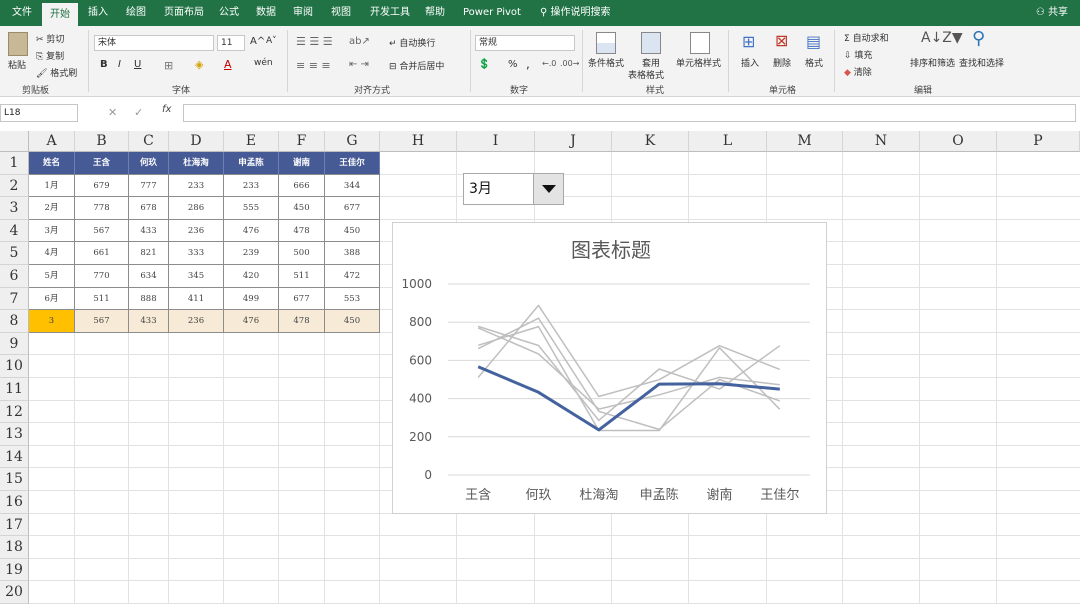  What do you see at coordinates (14, 434) in the screenshot?
I see `row-header-13: 13` at bounding box center [14, 434].